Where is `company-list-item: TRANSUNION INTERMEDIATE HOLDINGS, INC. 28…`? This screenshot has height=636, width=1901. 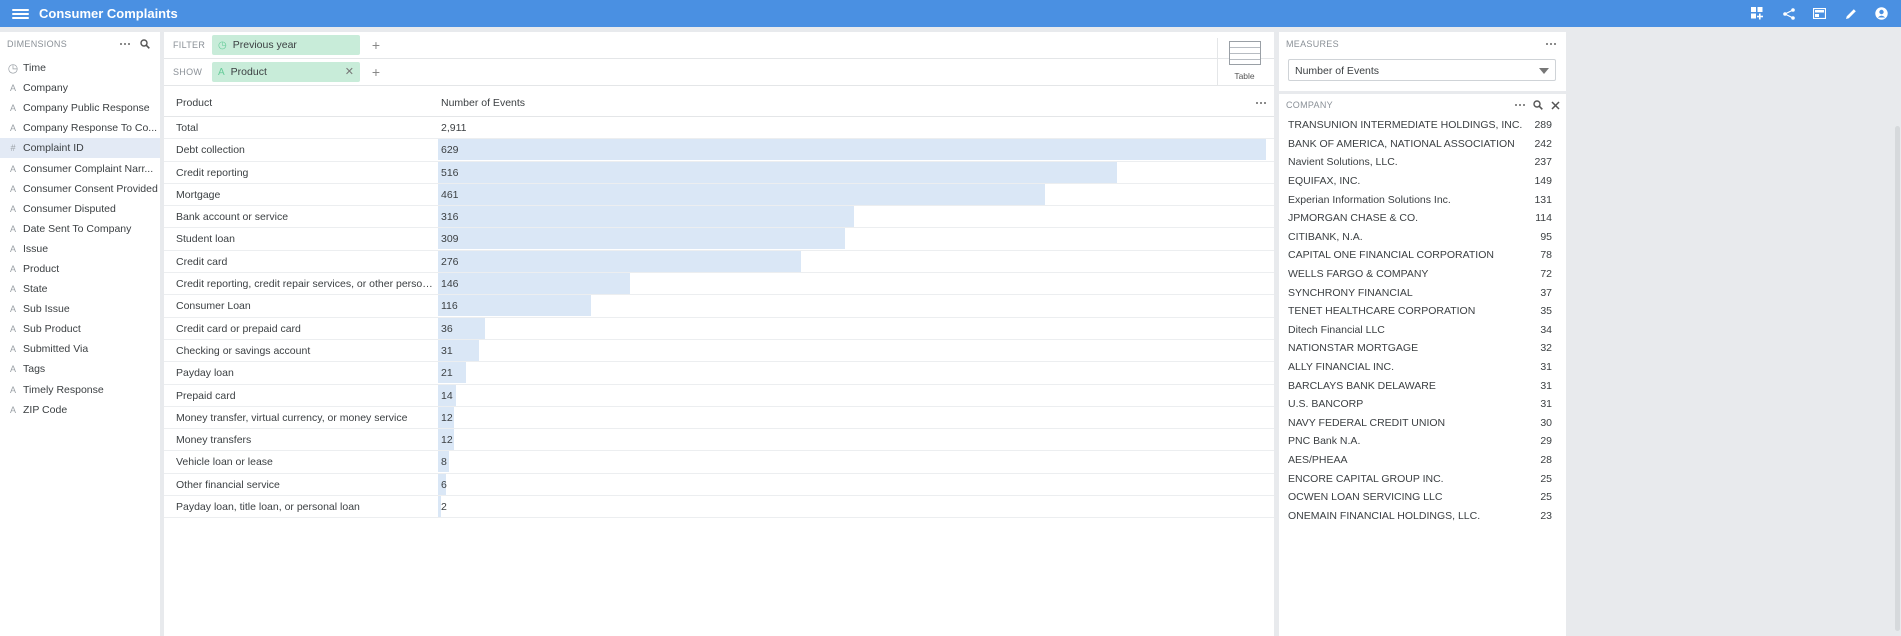 company-list-item: TRANSUNION INTERMEDIATE HOLDINGS, INC. 28… is located at coordinates (1422, 125).